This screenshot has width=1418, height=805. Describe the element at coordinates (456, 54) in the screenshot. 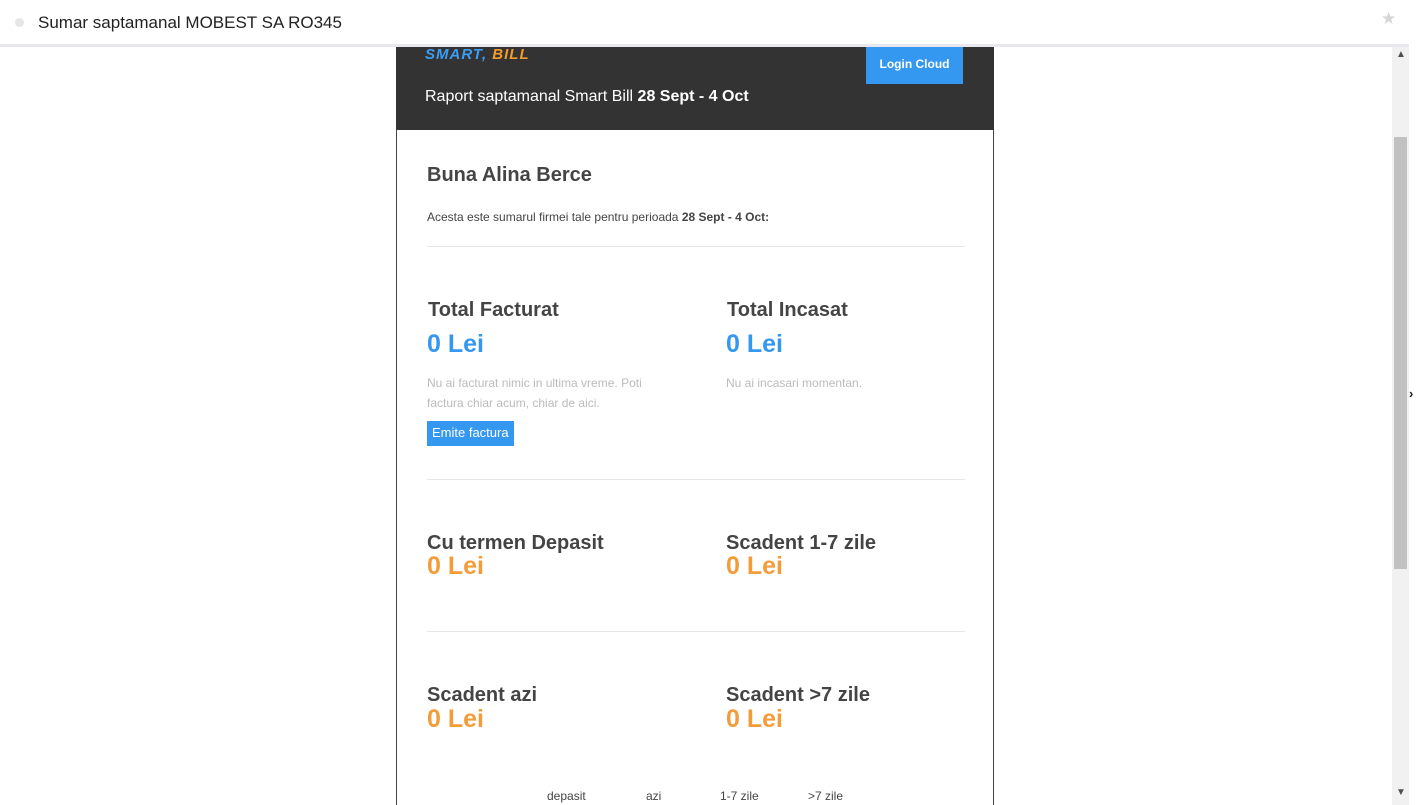

I see `logo-smart-text: SMART,` at that location.